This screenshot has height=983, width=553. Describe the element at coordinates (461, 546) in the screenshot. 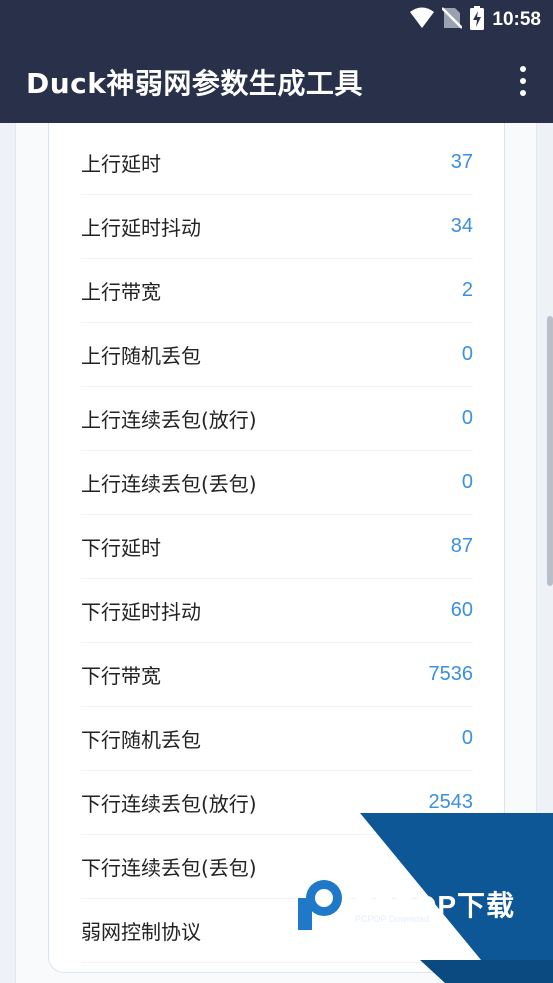

I see `param-value: 87` at that location.